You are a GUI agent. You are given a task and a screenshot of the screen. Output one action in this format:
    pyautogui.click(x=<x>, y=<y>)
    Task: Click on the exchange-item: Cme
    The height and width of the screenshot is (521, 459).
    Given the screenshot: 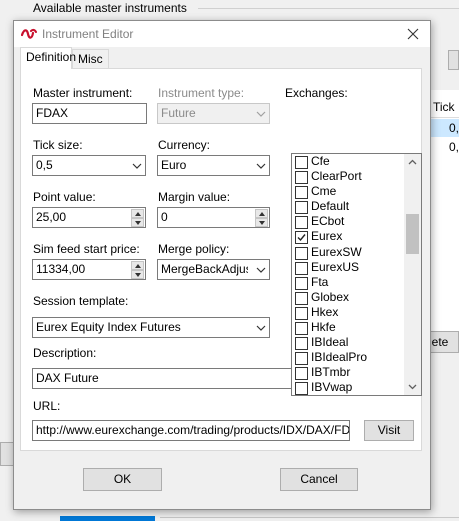 What is the action you would take?
    pyautogui.click(x=356, y=192)
    